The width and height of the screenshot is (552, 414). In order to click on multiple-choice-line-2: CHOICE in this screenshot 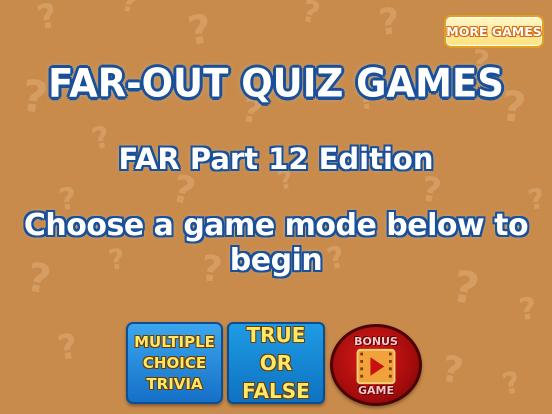, I will do `click(174, 362)`.